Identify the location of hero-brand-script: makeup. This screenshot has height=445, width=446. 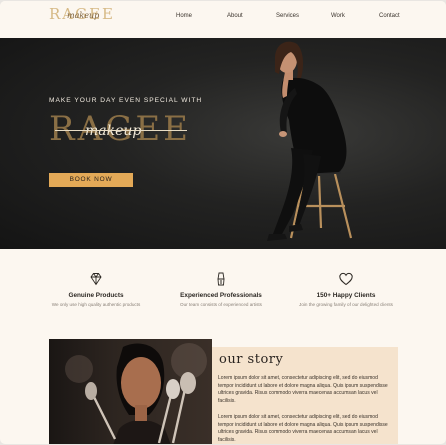
(113, 131).